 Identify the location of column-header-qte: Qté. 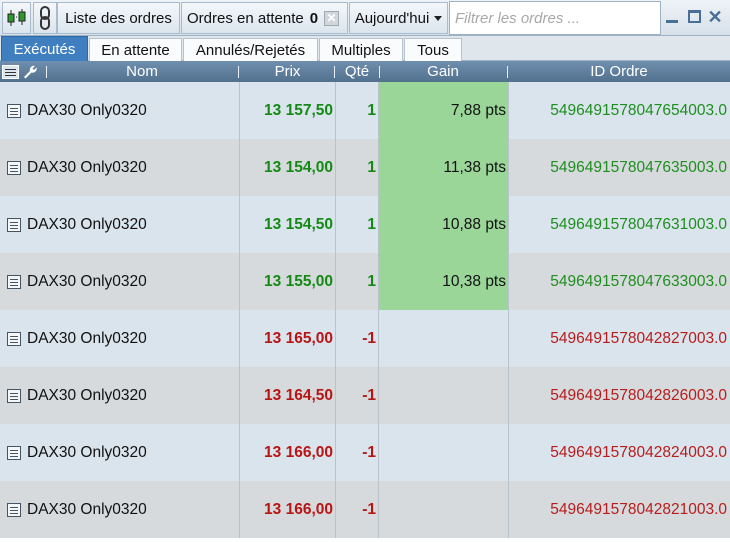
(357, 71).